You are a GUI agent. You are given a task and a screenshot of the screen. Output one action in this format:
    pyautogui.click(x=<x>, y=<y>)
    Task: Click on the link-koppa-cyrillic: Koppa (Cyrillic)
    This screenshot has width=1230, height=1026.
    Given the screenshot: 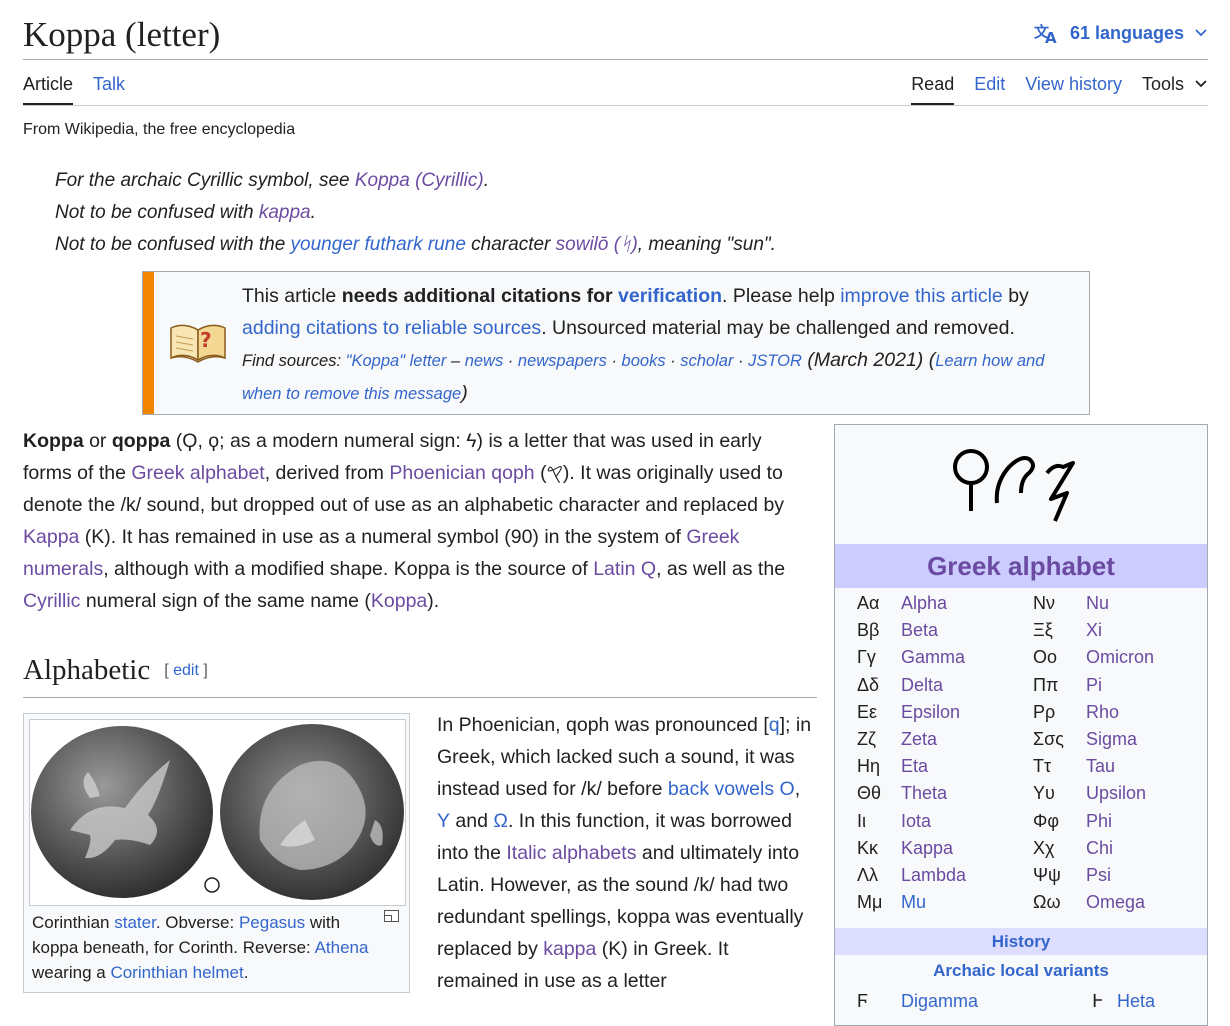 What is the action you would take?
    pyautogui.click(x=419, y=180)
    